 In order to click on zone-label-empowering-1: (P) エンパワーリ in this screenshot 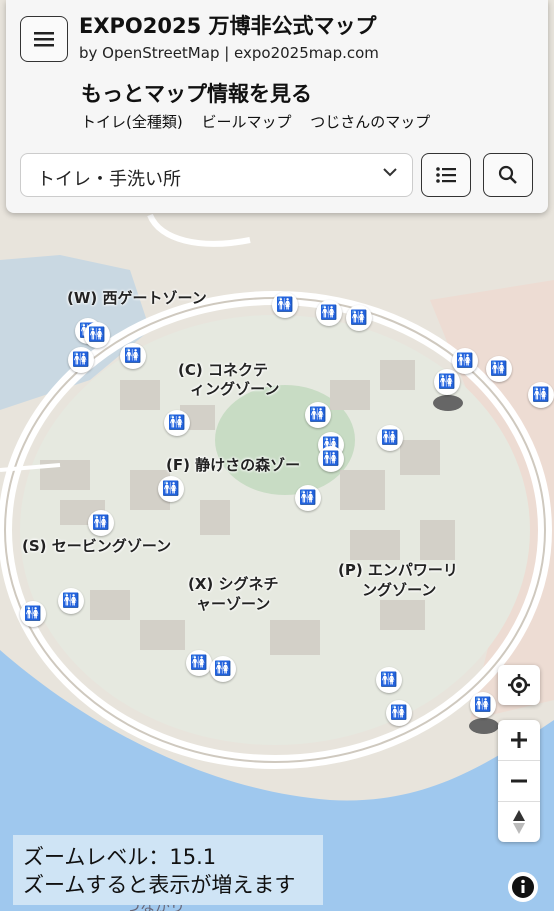, I will do `click(398, 570)`.